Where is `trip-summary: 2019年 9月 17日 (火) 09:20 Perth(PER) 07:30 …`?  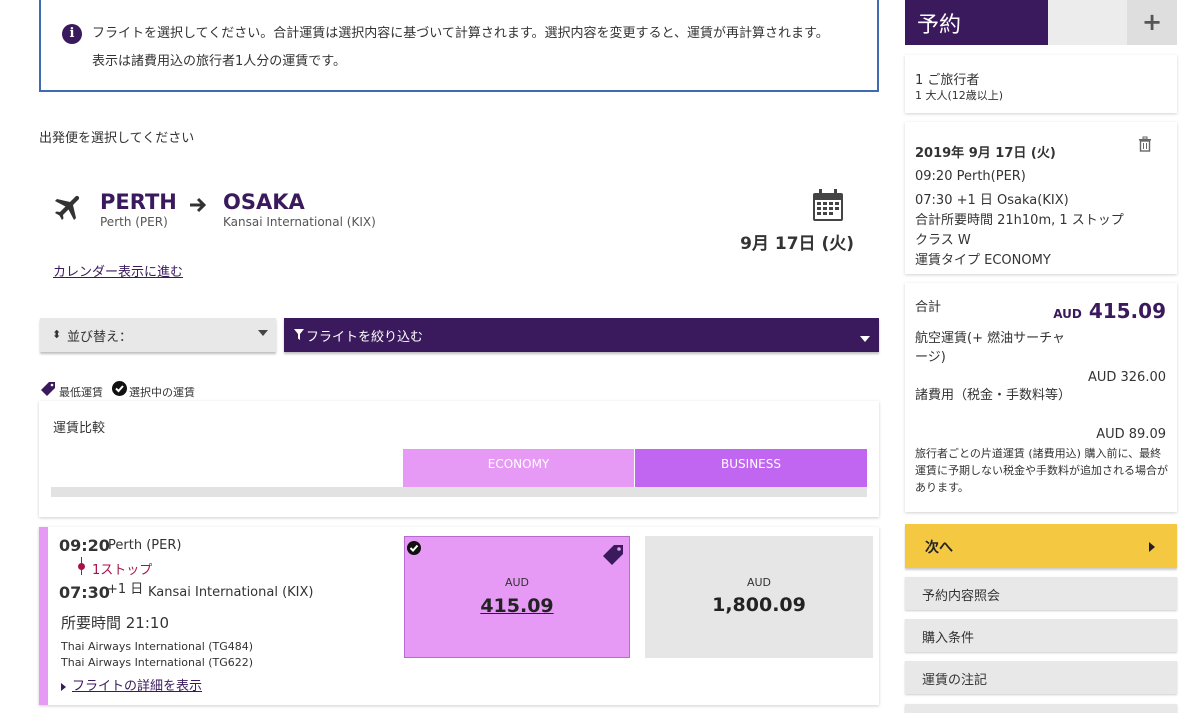 trip-summary: 2019年 9月 17日 (火) 09:20 Perth(PER) 07:30 … is located at coordinates (1041, 198).